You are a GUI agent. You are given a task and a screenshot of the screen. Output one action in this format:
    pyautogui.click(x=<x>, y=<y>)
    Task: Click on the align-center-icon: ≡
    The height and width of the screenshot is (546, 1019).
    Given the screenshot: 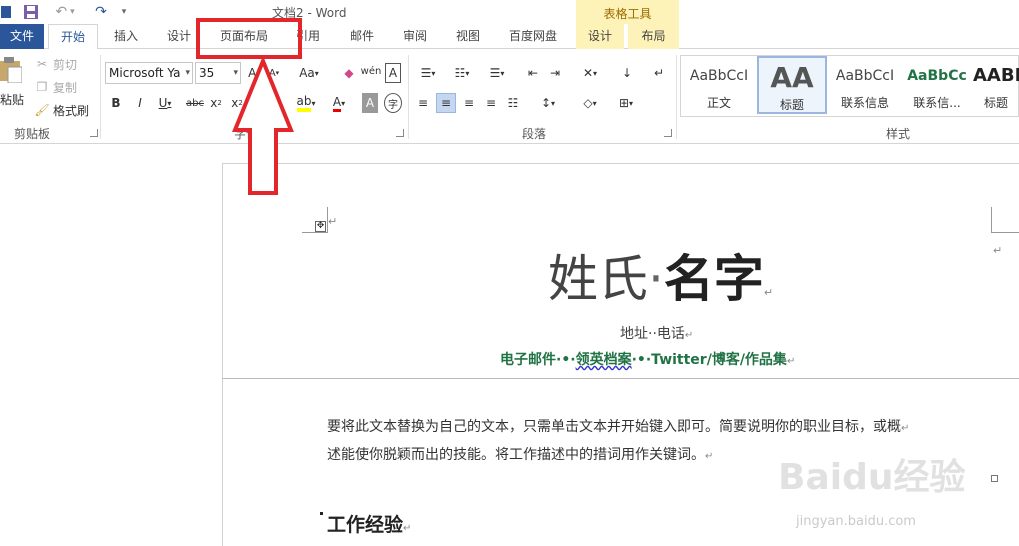 What is the action you would take?
    pyautogui.click(x=446, y=103)
    